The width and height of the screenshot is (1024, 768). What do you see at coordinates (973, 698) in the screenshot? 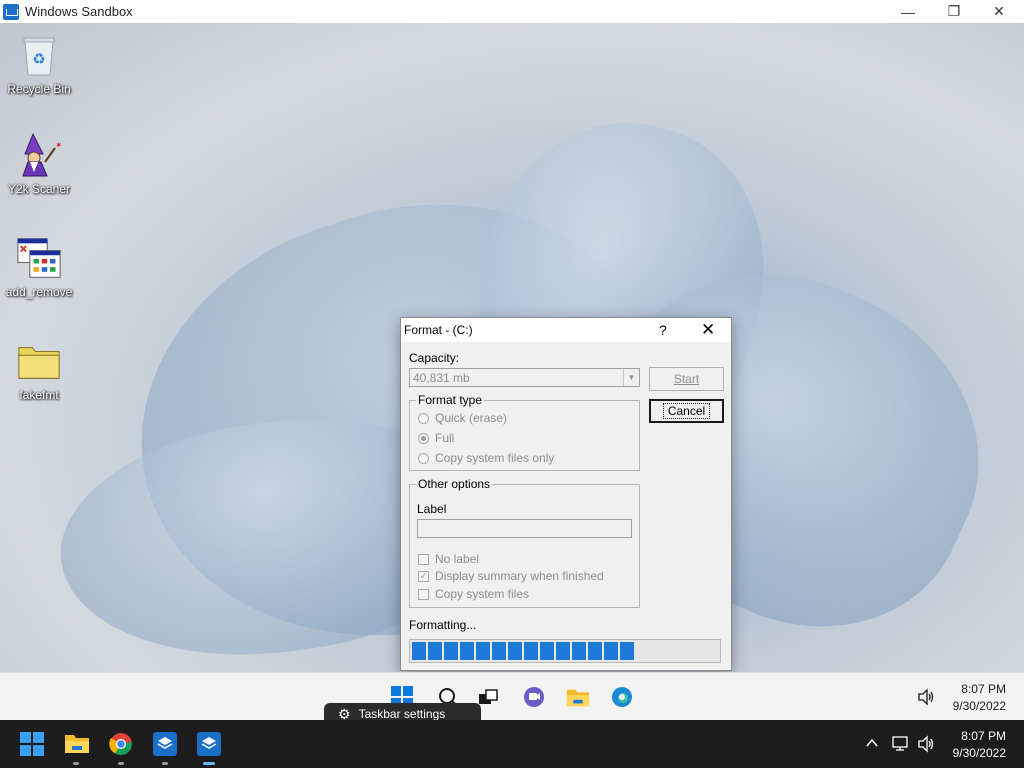
I see `sandbox-clock: 8:07 PM 9/30/2022` at bounding box center [973, 698].